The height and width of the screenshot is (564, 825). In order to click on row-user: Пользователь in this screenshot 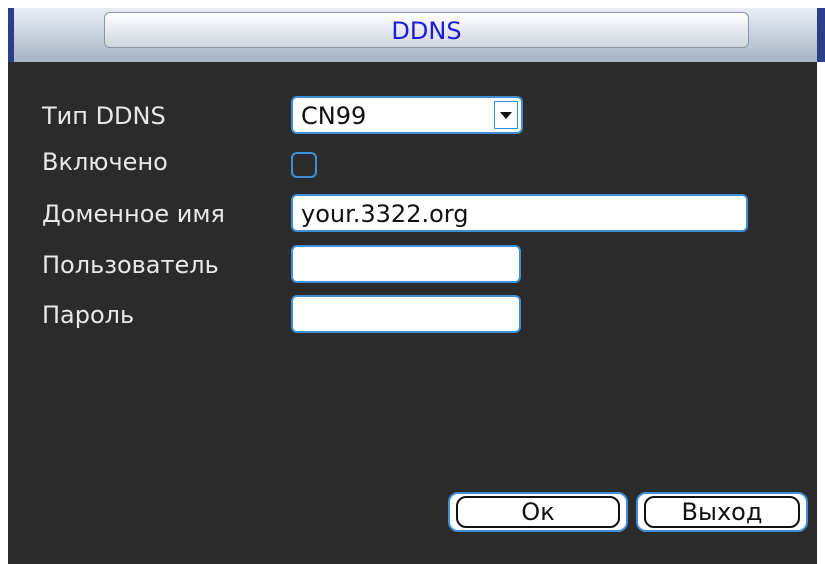, I will do `click(416, 265)`.